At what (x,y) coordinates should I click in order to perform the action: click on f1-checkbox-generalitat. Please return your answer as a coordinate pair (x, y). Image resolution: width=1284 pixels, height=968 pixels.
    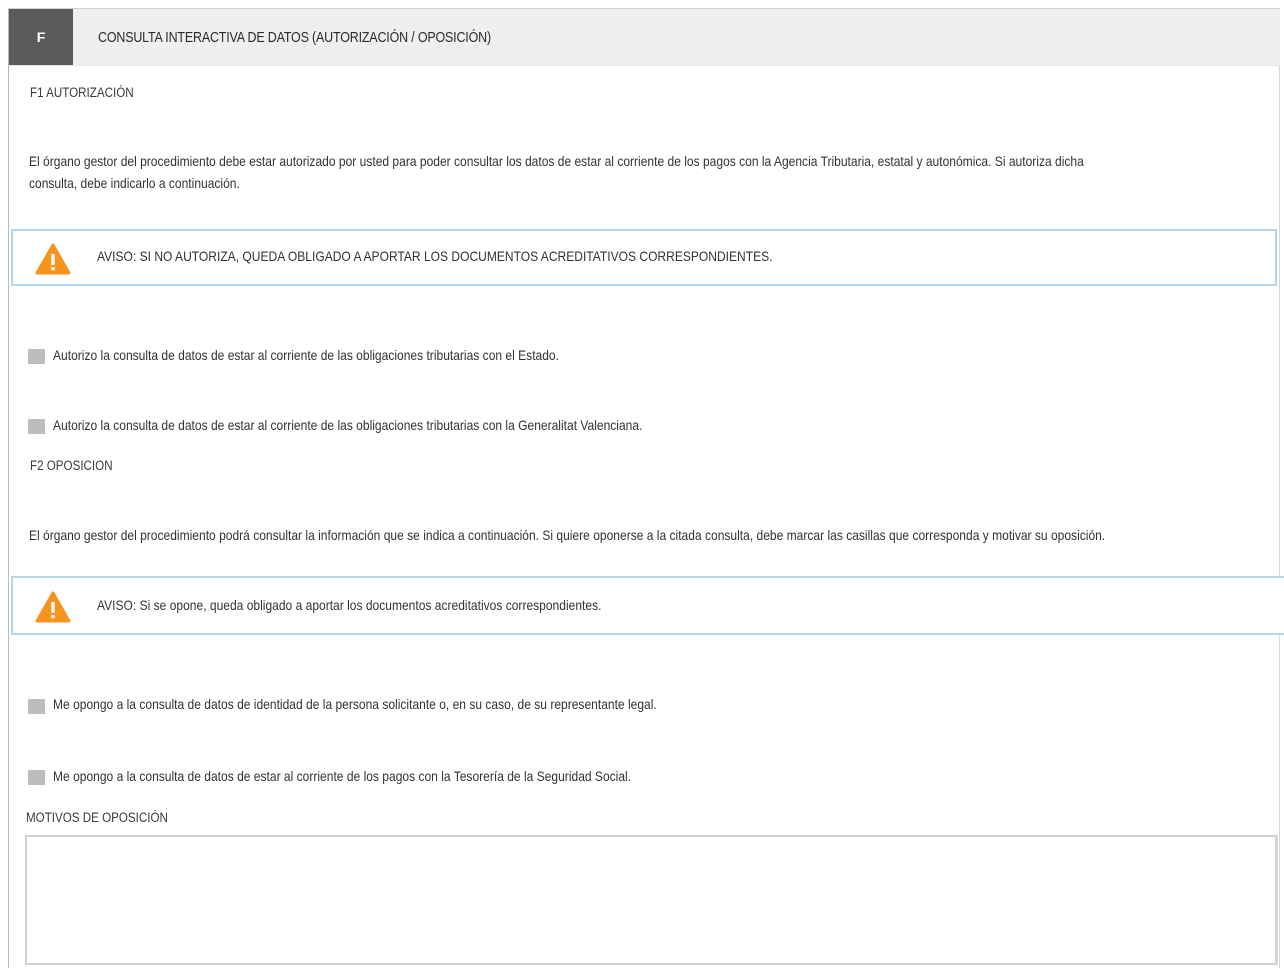
    Looking at the image, I should click on (36, 426).